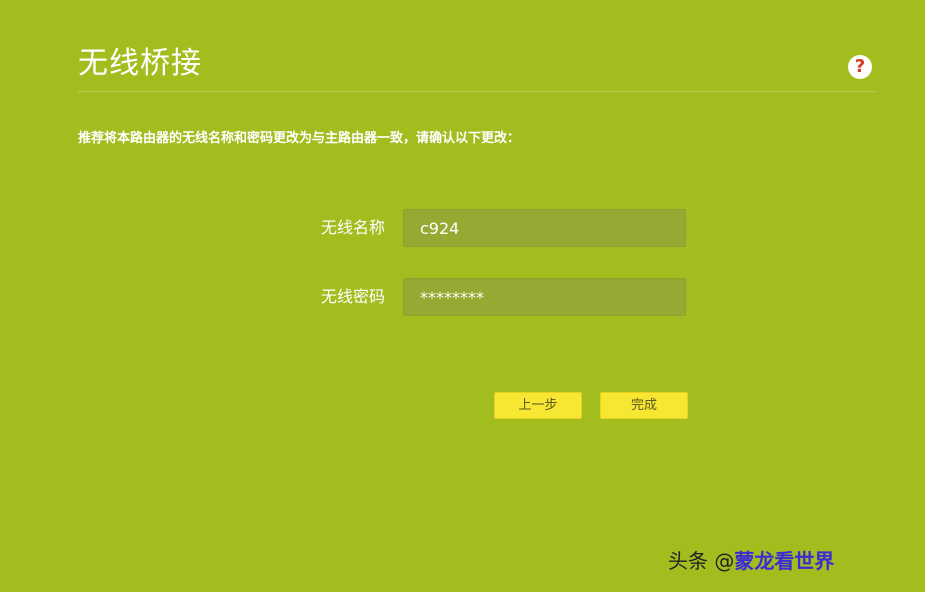 The width and height of the screenshot is (925, 592). I want to click on password-label: 无线密码, so click(352, 296).